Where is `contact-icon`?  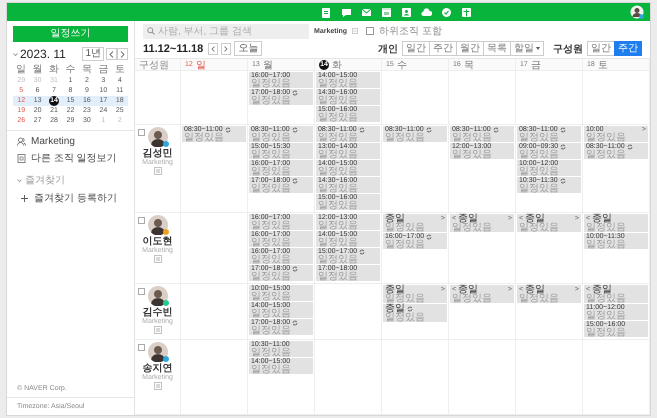 contact-icon is located at coordinates (406, 12).